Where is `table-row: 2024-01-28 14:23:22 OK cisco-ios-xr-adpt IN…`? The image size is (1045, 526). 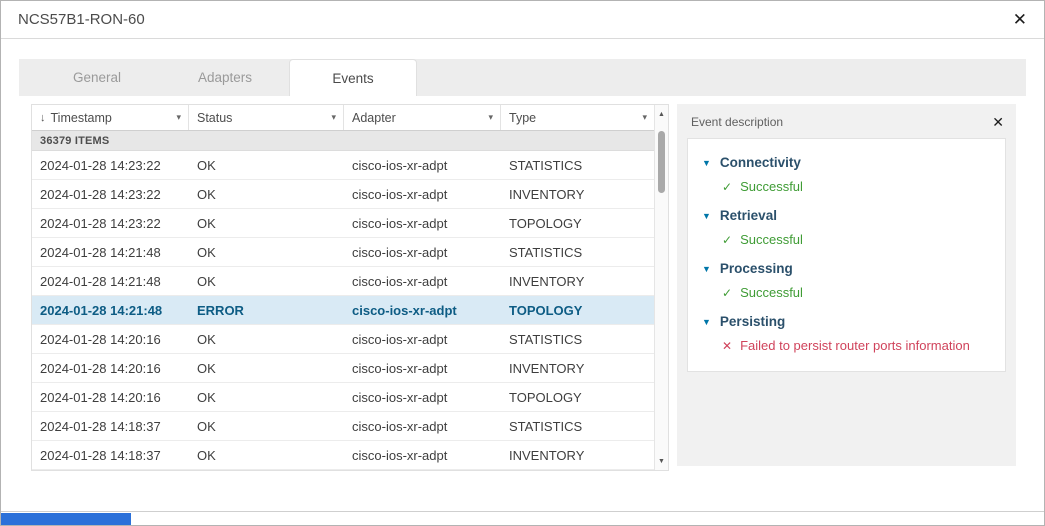 table-row: 2024-01-28 14:23:22 OK cisco-ios-xr-adpt IN… is located at coordinates (343, 194).